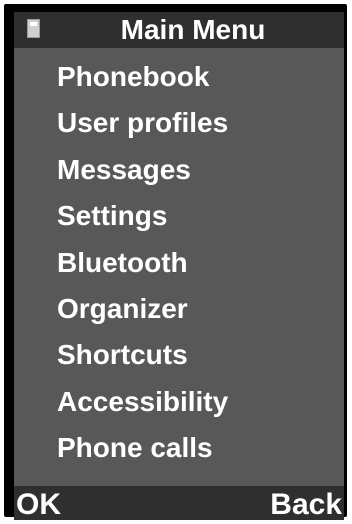  What do you see at coordinates (179, 503) in the screenshot?
I see `softkey-bar: OK Back` at bounding box center [179, 503].